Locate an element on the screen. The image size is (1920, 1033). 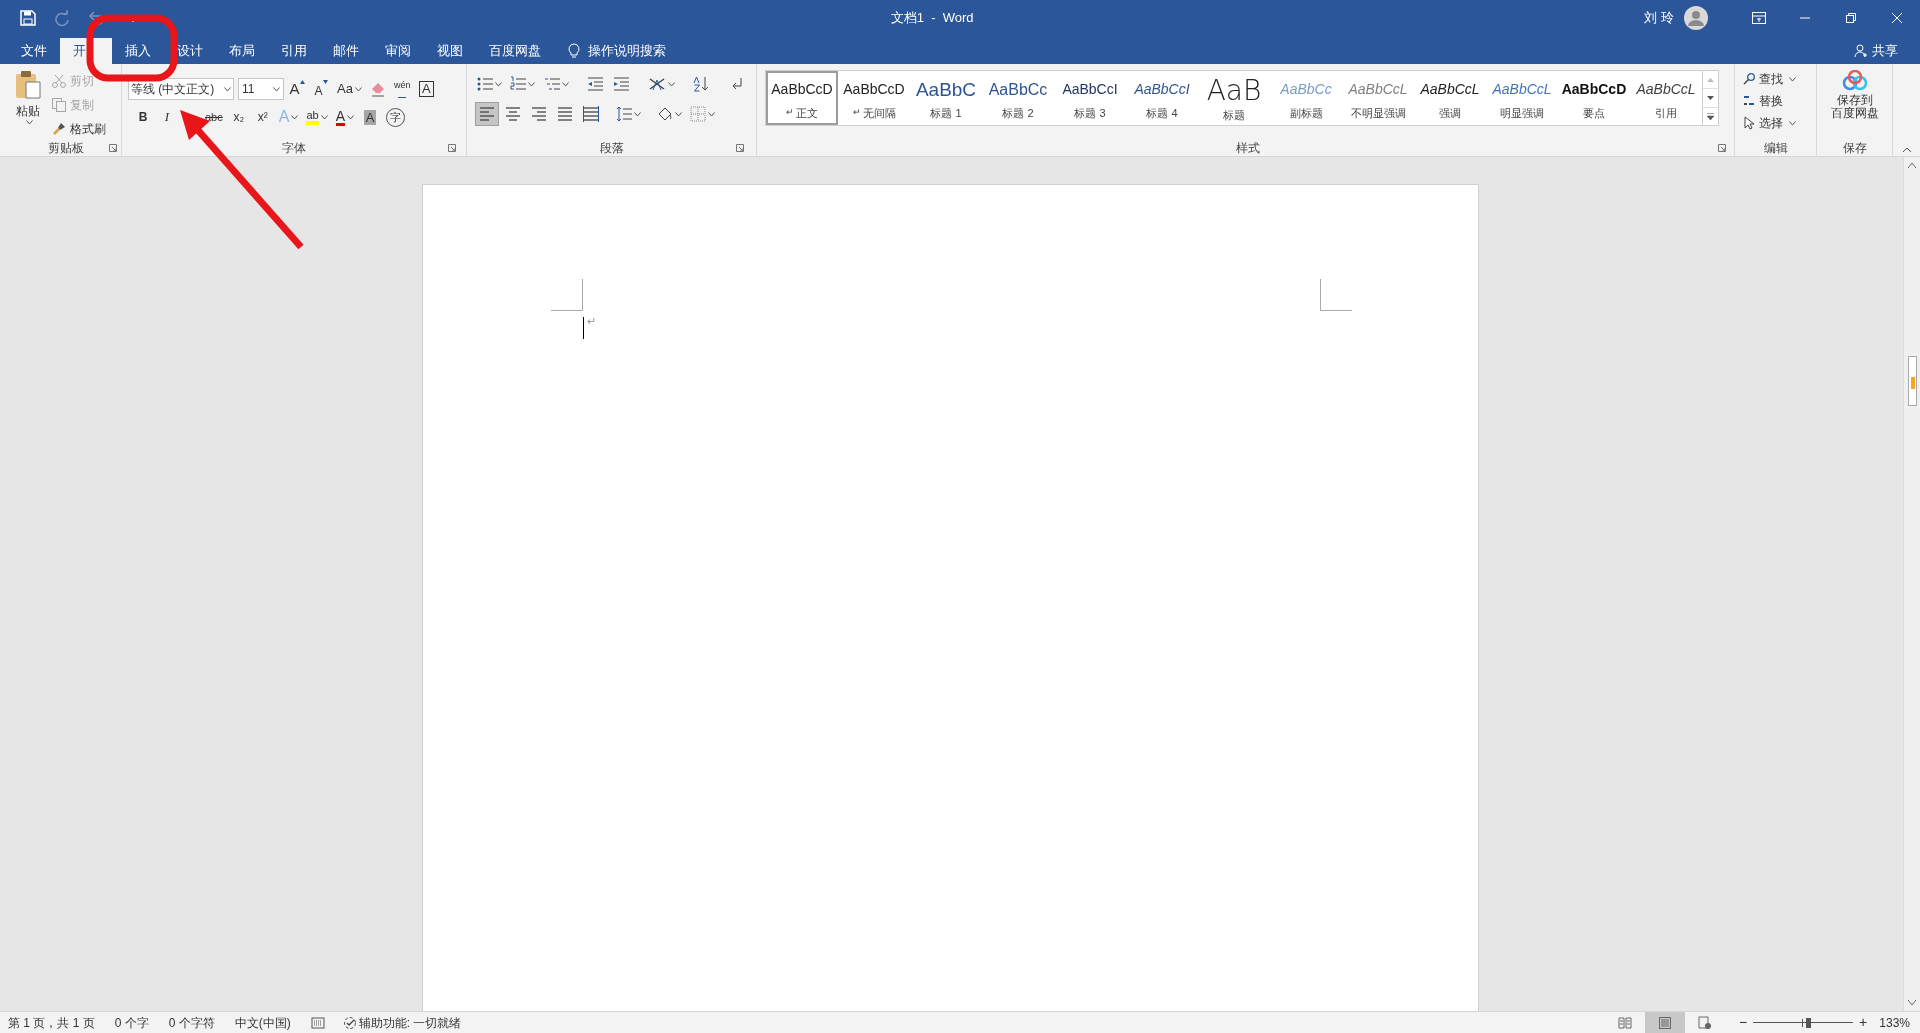
style-label: 无间隔 is located at coordinates (879, 113).